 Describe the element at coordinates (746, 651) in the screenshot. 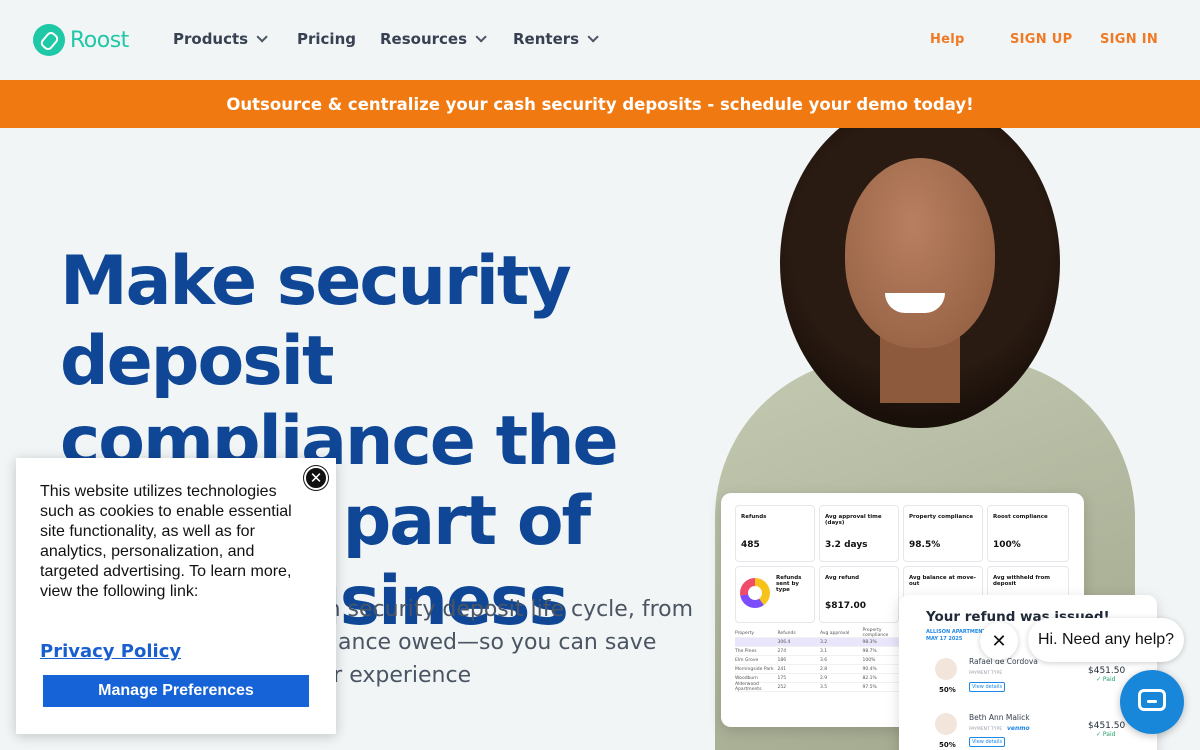

I see `table-cell: The Pines` at that location.